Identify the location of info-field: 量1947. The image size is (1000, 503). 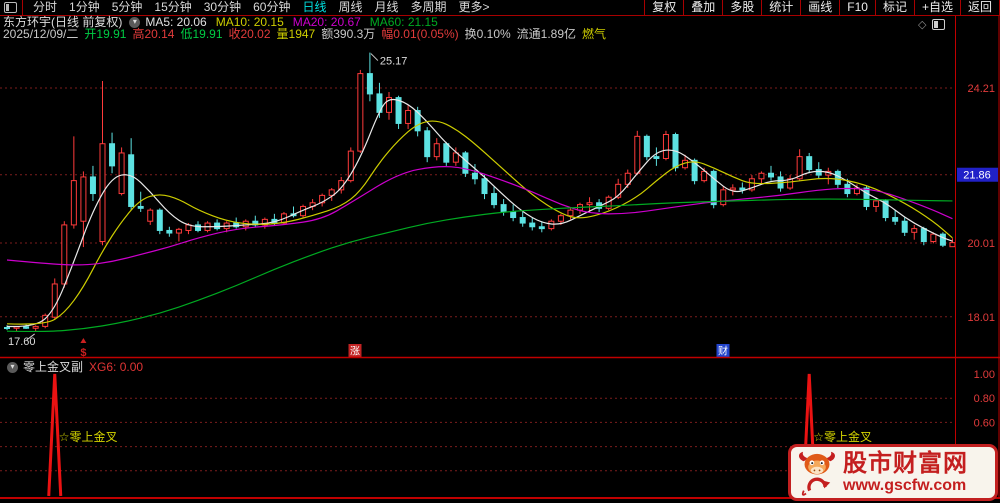
(296, 34).